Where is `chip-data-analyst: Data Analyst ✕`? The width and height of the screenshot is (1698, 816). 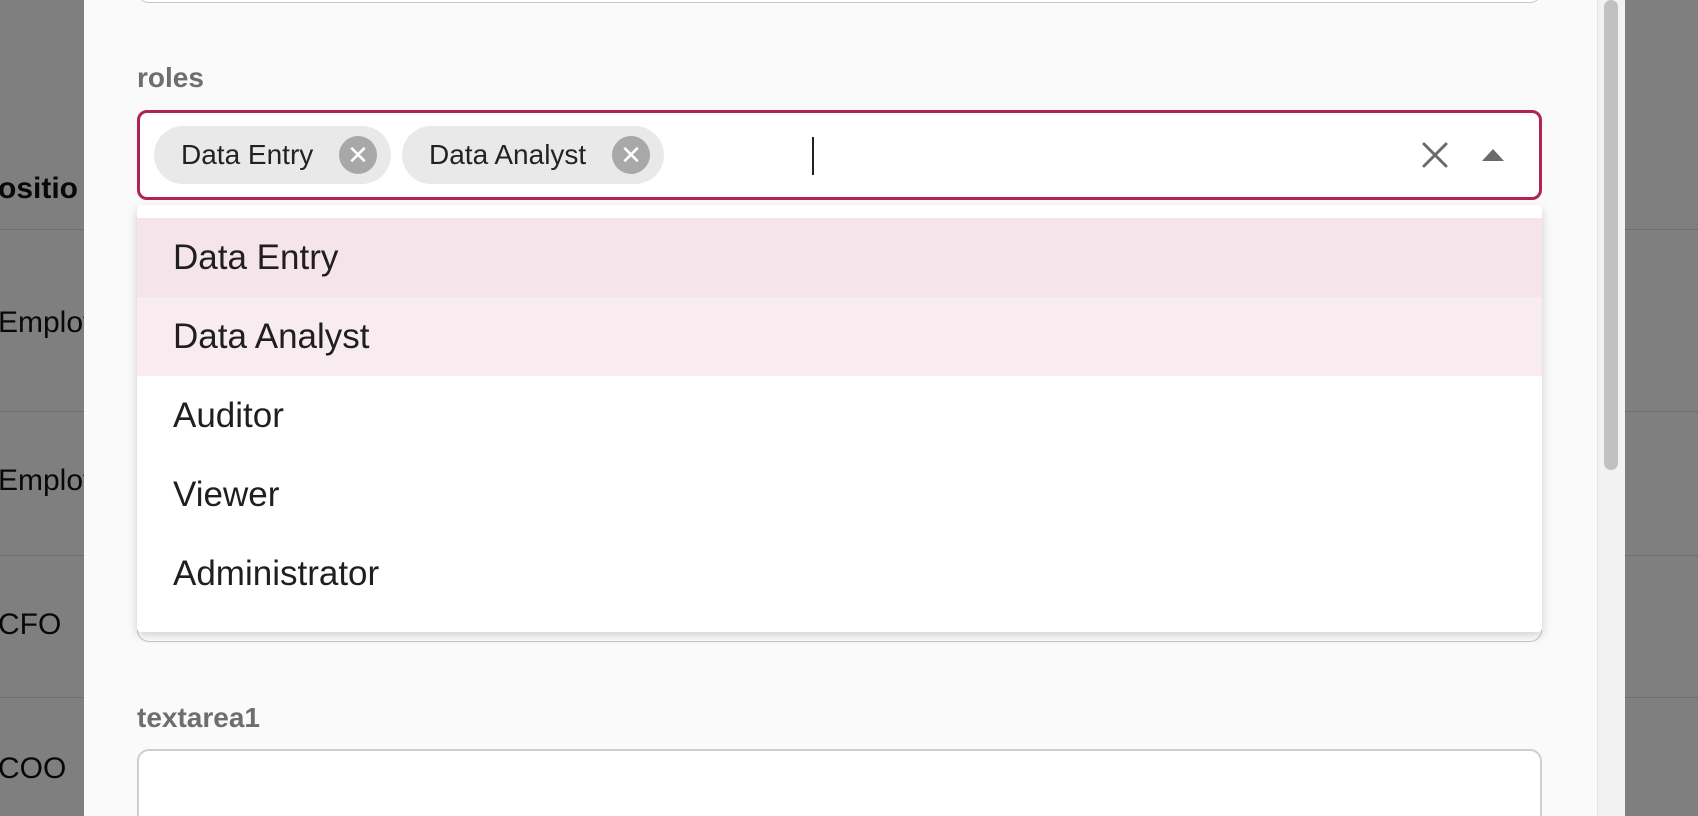 chip-data-analyst: Data Analyst ✕ is located at coordinates (533, 155).